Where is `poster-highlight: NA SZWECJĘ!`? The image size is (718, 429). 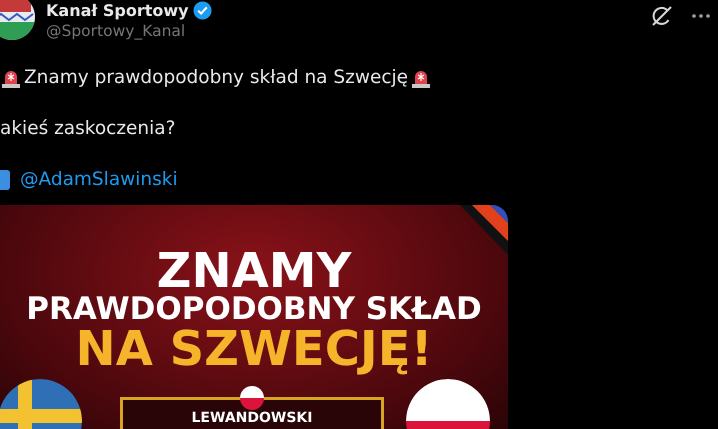 poster-highlight: NA SZWECJĘ! is located at coordinates (254, 349).